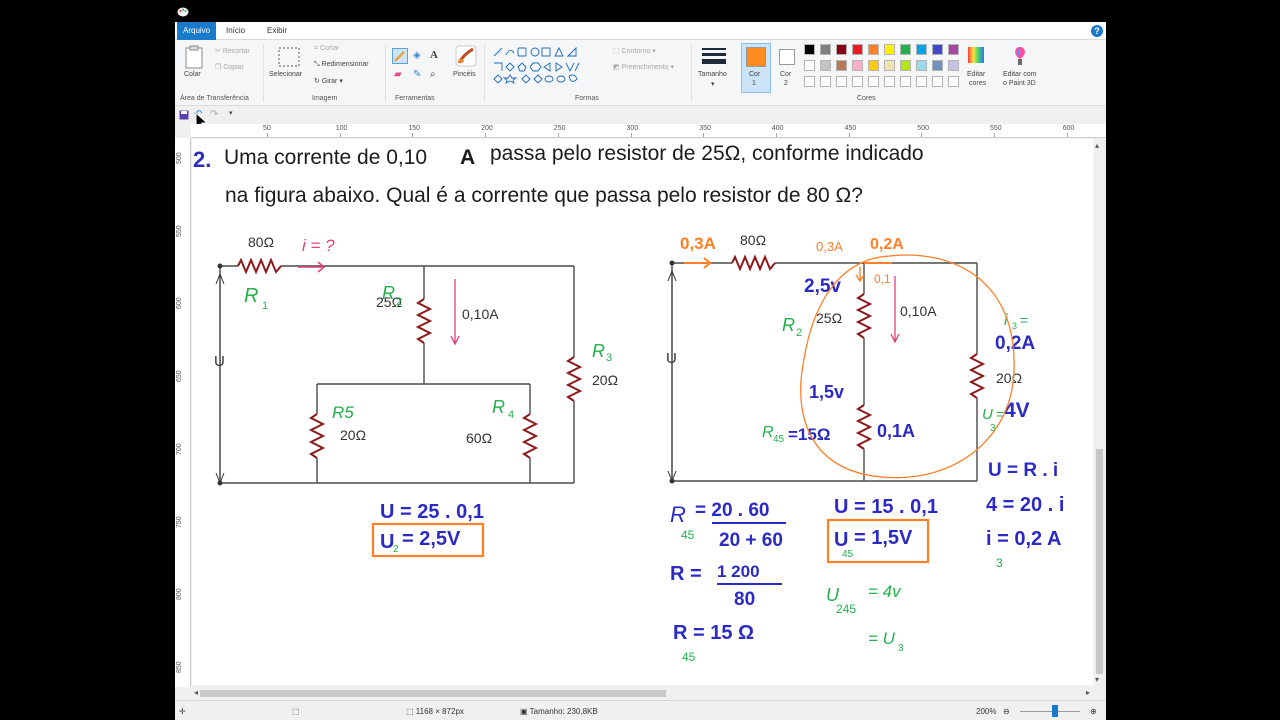  Describe the element at coordinates (1019, 74) in the screenshot. I see `paint3d-button: Editar com` at that location.